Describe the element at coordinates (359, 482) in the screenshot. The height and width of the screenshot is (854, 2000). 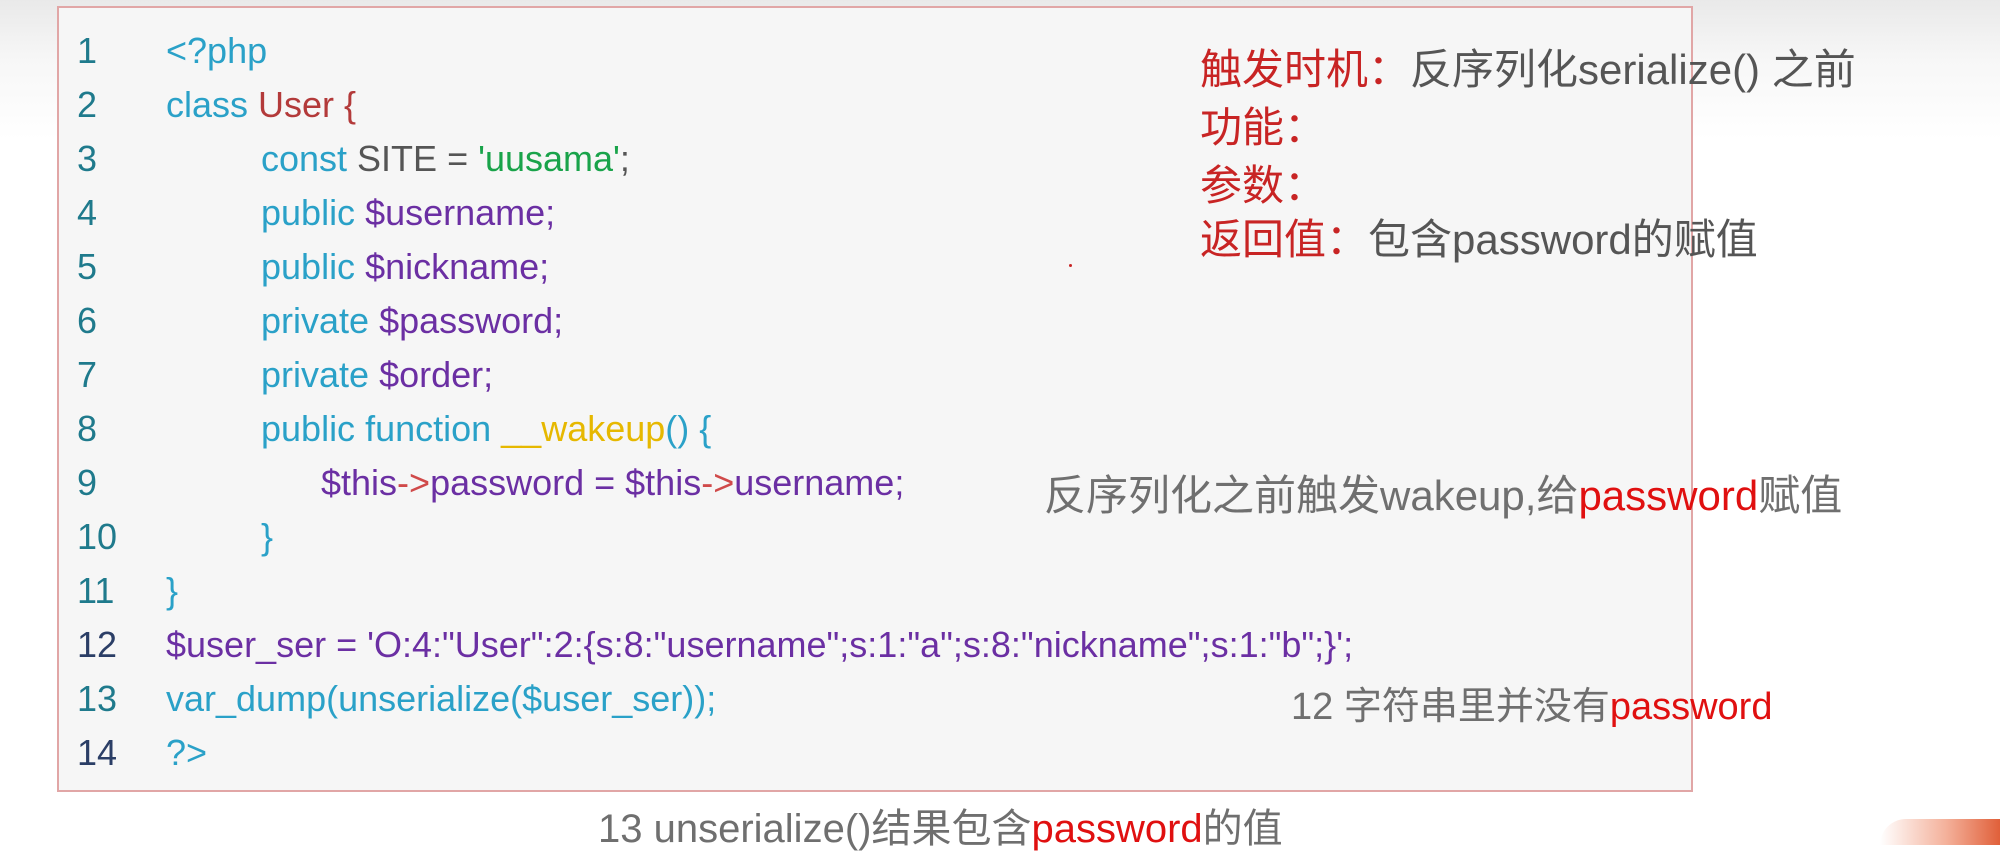
I see `variable: $this` at that location.